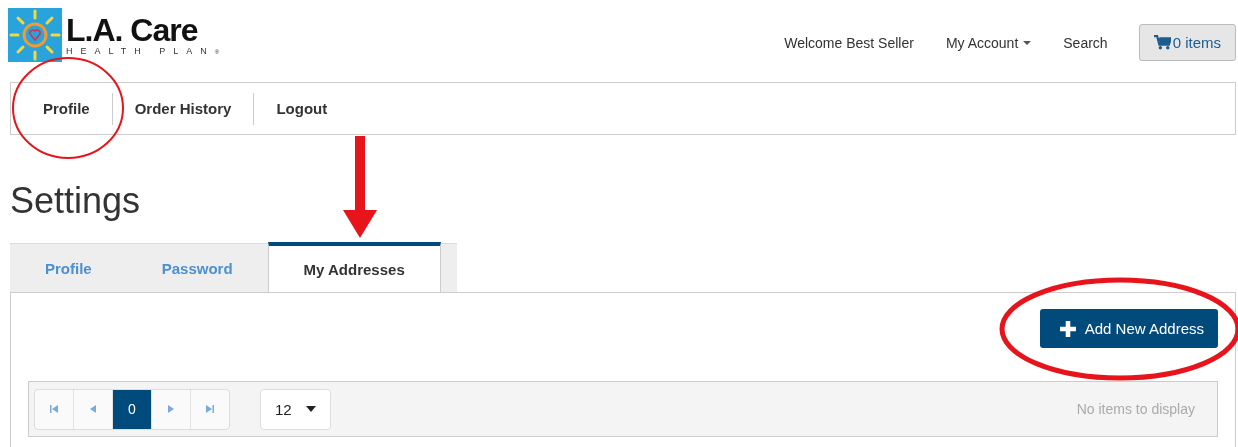  I want to click on caret-icon, so click(1027, 42).